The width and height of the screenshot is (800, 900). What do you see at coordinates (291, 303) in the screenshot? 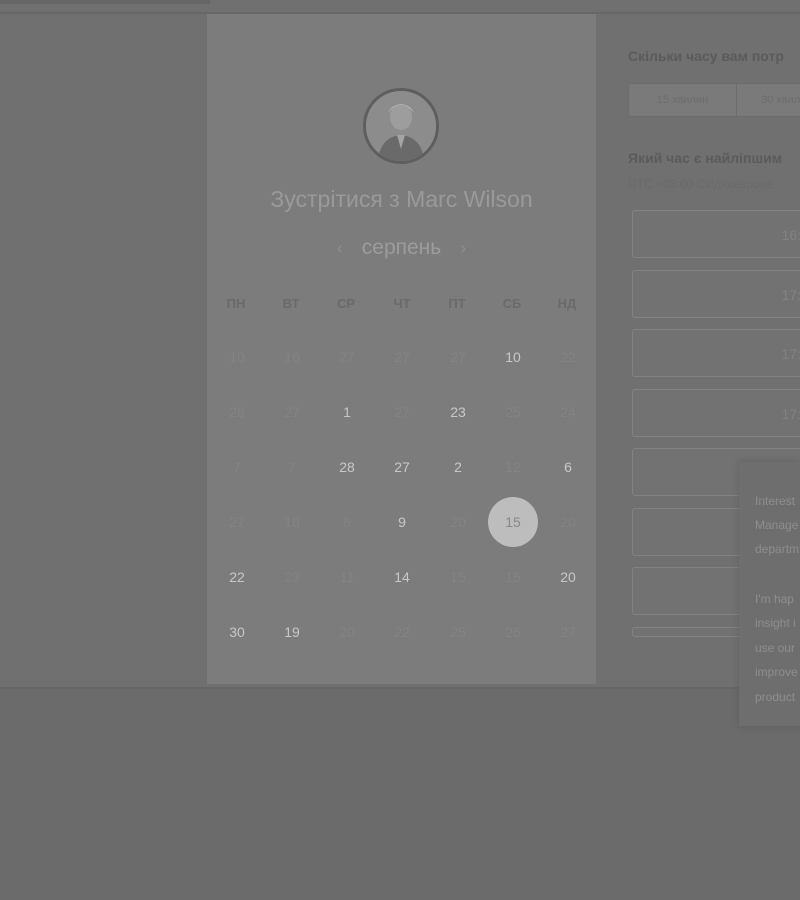
I see `weekday-label: ВТ` at bounding box center [291, 303].